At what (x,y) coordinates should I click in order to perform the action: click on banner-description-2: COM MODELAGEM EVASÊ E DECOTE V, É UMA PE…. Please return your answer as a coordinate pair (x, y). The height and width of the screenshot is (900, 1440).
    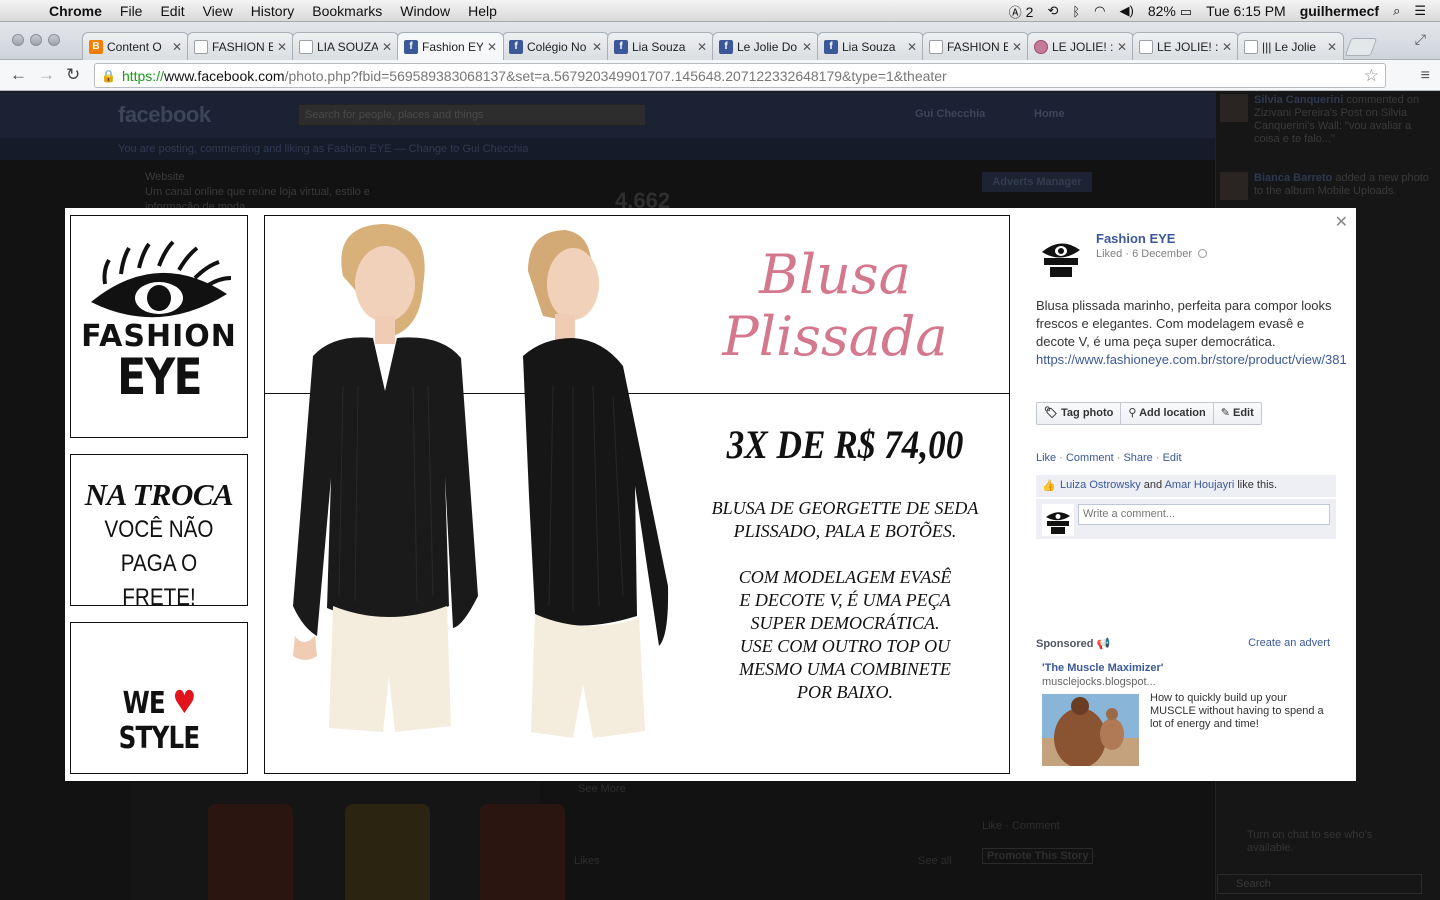
    Looking at the image, I should click on (845, 635).